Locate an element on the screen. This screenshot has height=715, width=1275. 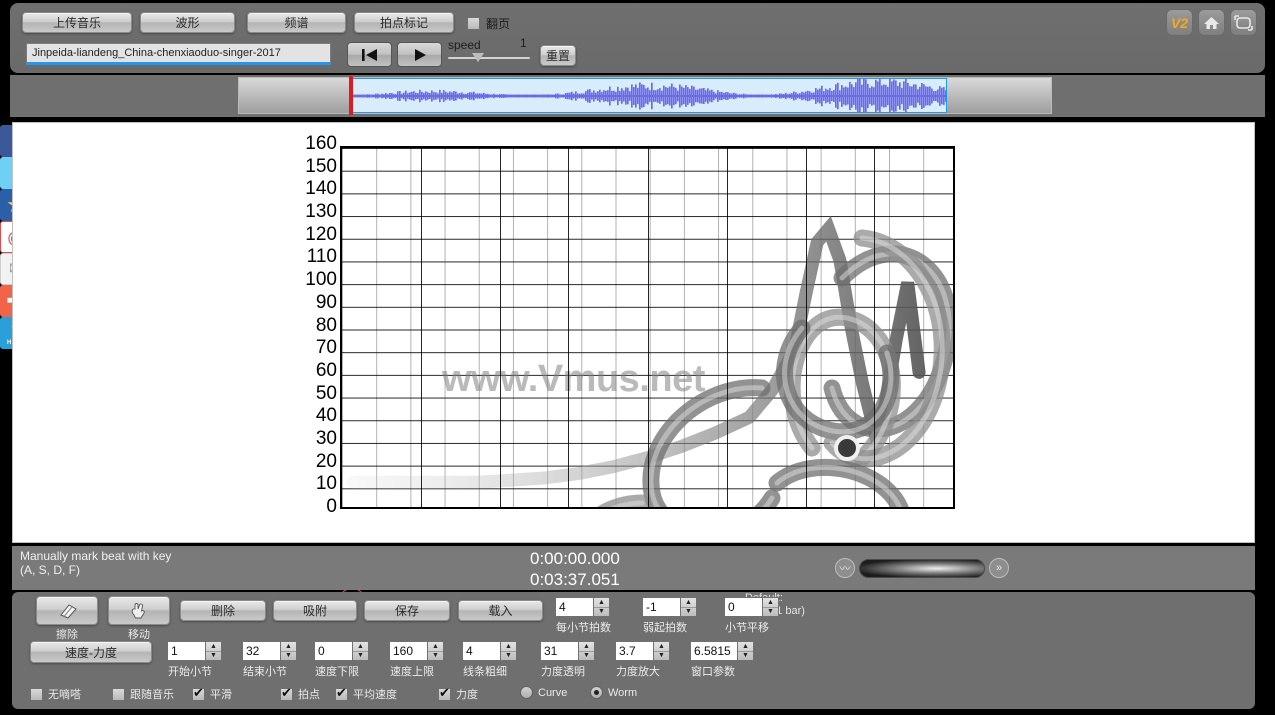
volume-speaker-icon: » is located at coordinates (999, 568).